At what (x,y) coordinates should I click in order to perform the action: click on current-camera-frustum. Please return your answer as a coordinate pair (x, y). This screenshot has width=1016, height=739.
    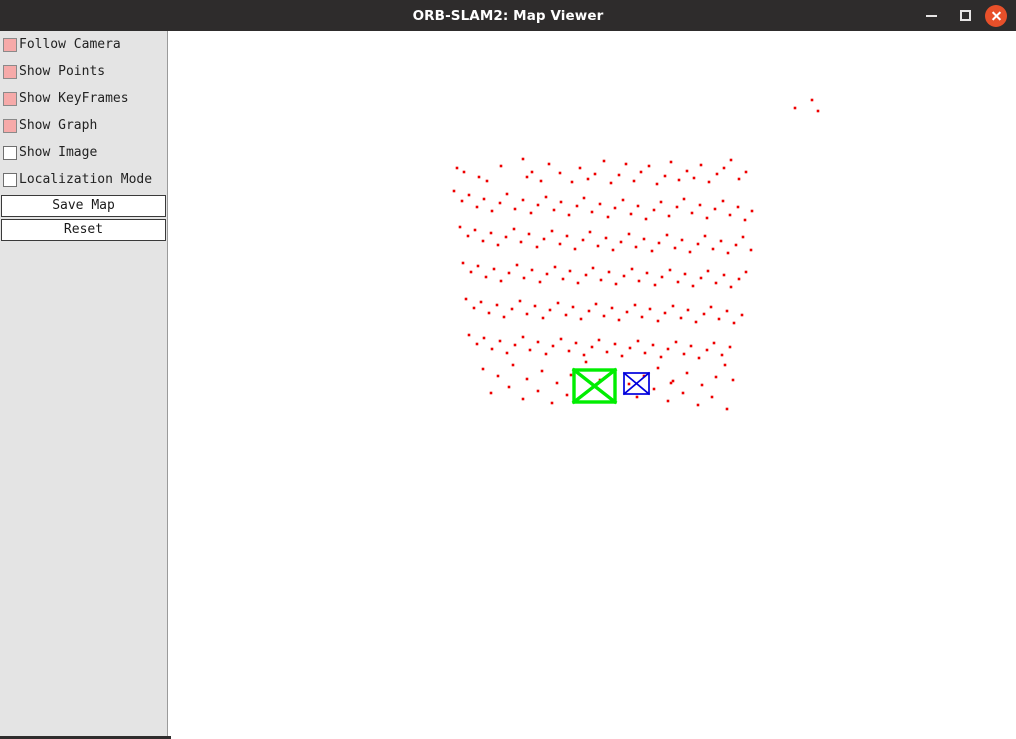
    Looking at the image, I should click on (594, 386).